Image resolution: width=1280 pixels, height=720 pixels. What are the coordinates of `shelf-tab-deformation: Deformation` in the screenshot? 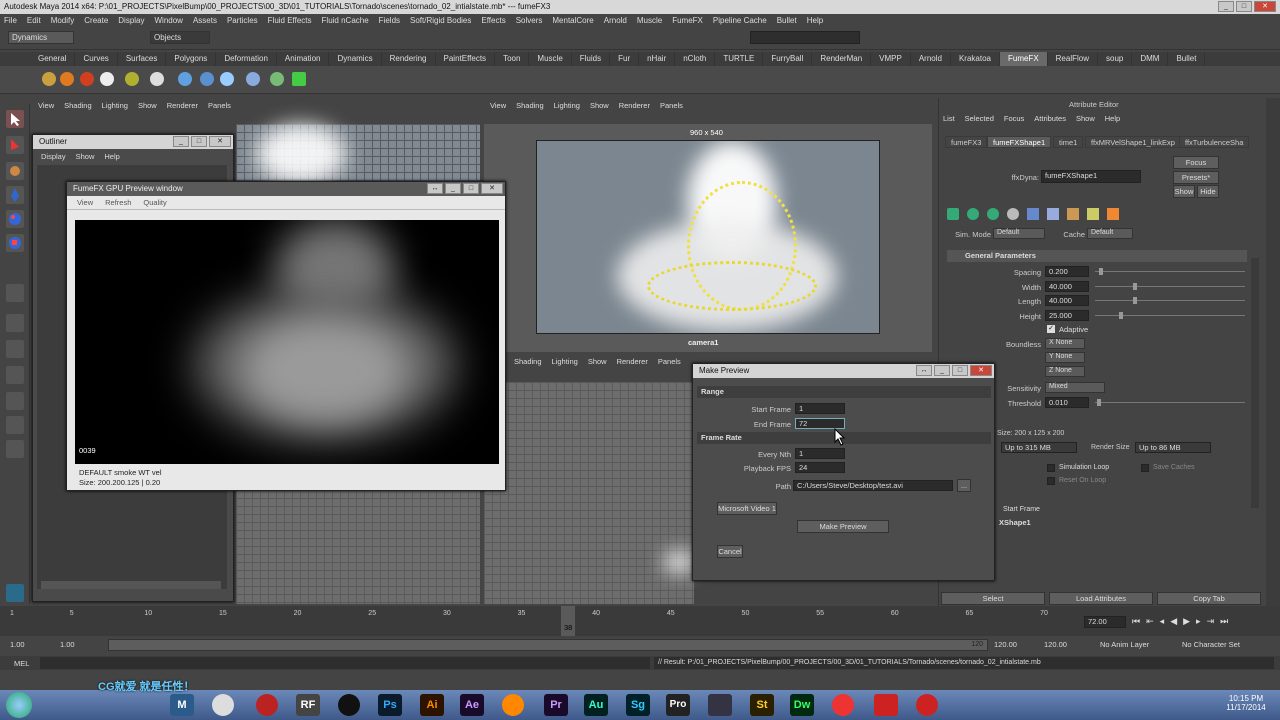 It's located at (246, 59).